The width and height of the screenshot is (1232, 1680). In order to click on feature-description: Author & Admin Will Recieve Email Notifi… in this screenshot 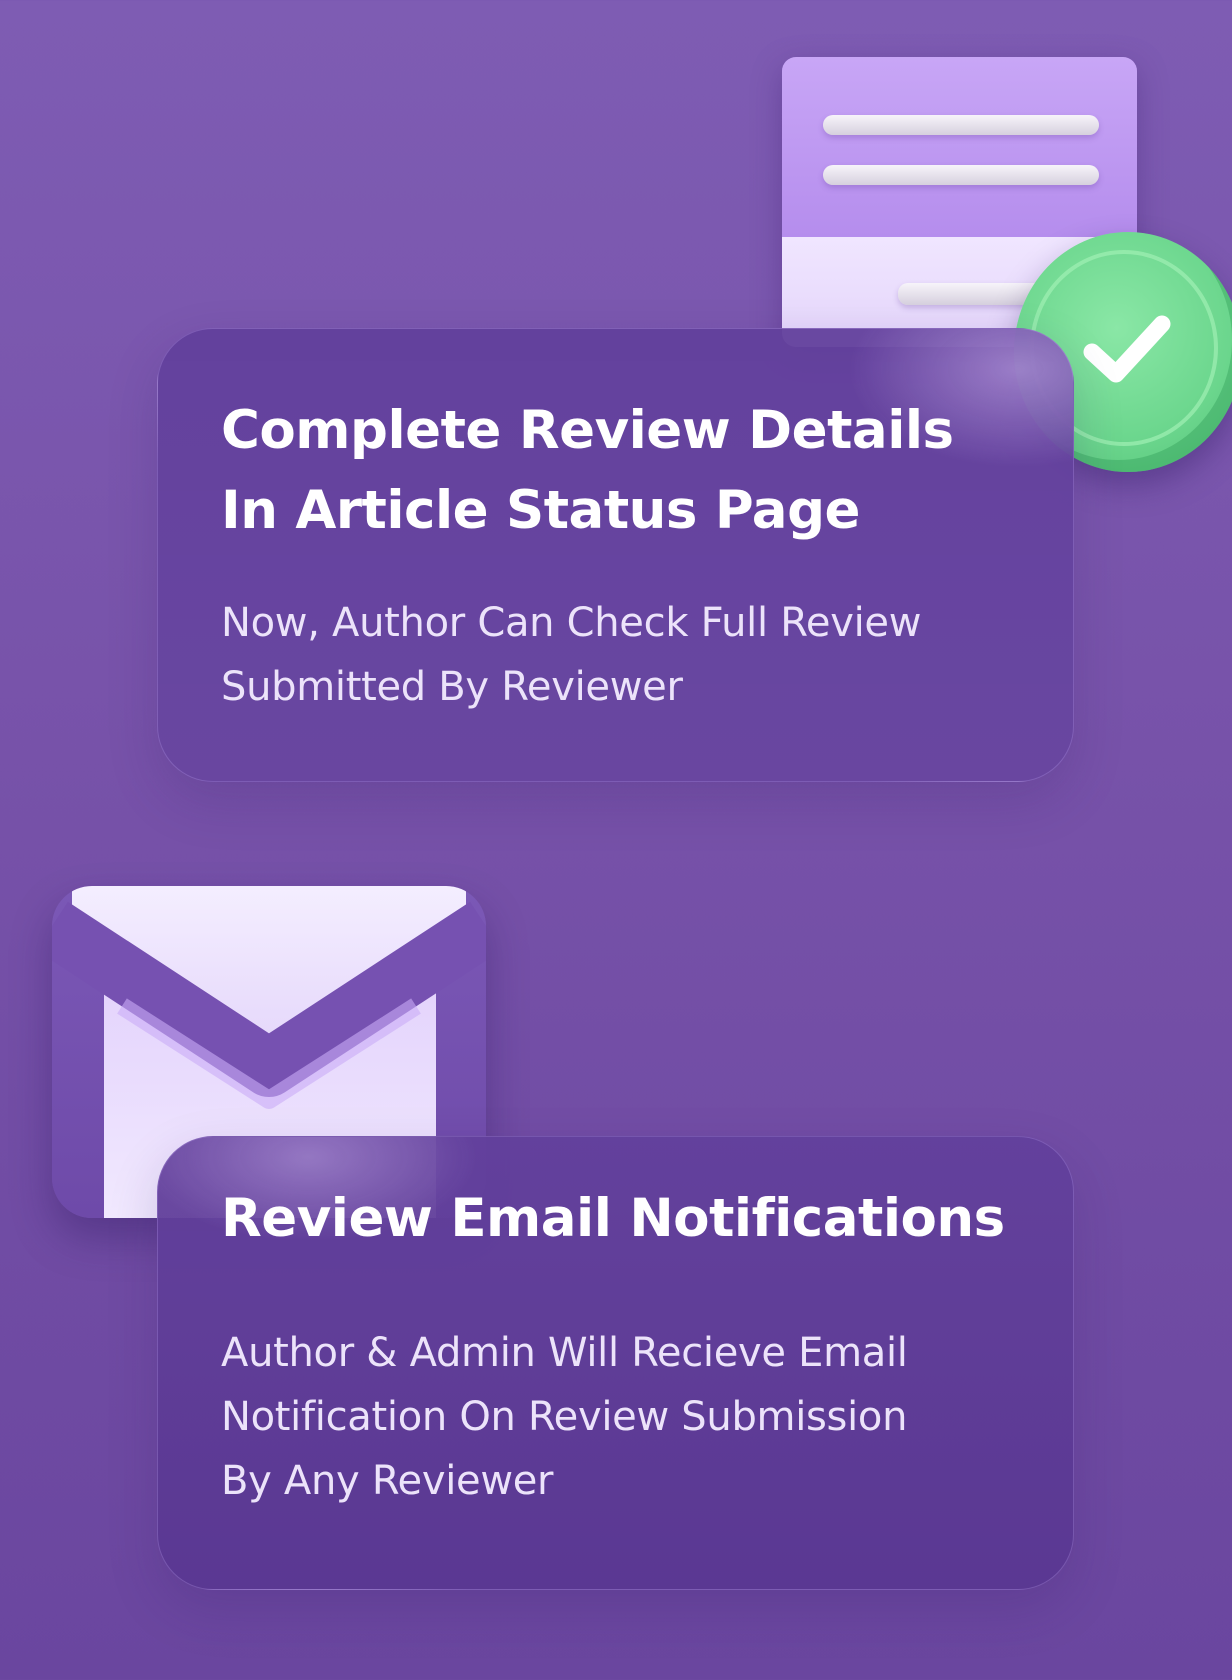, I will do `click(621, 1417)`.